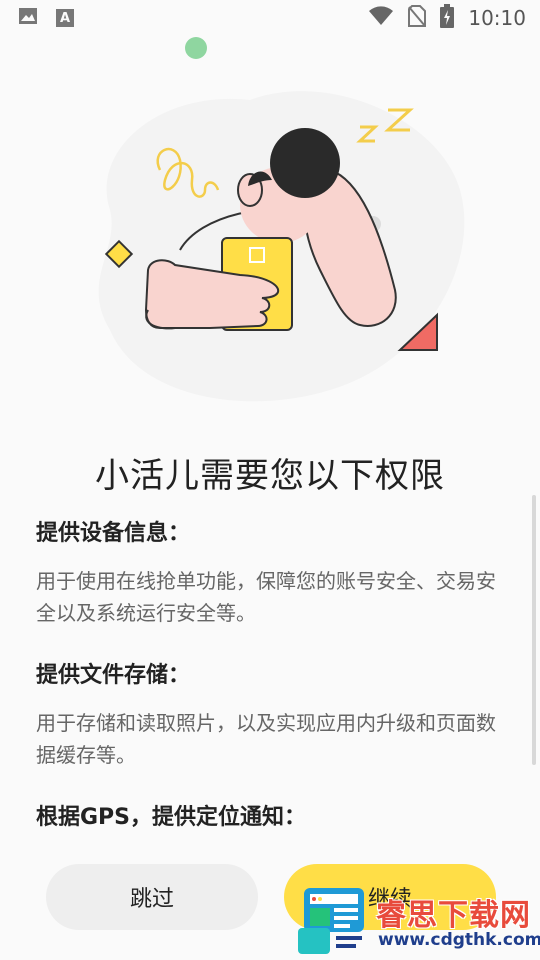  I want to click on font-icon: A, so click(65, 18).